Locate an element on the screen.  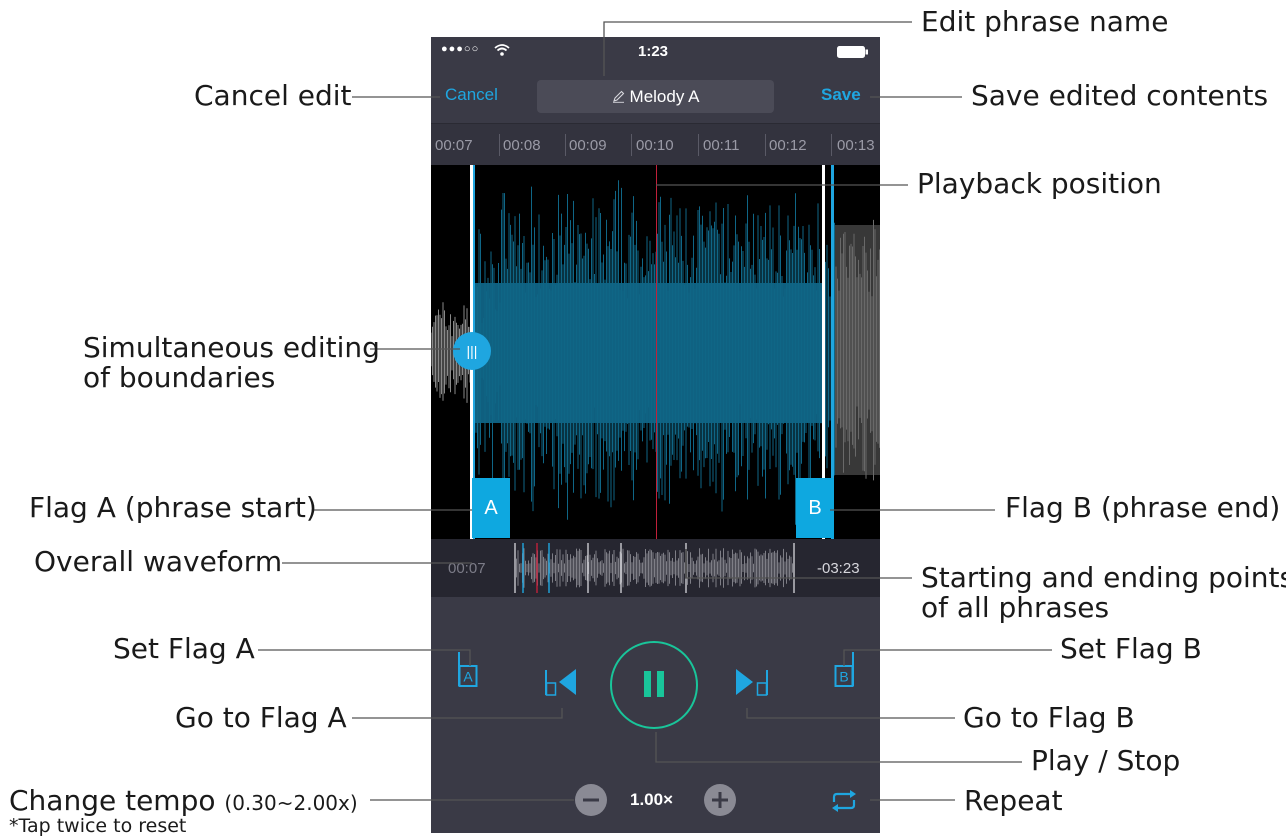
go-to-flag-b-icon is located at coordinates (752, 682).